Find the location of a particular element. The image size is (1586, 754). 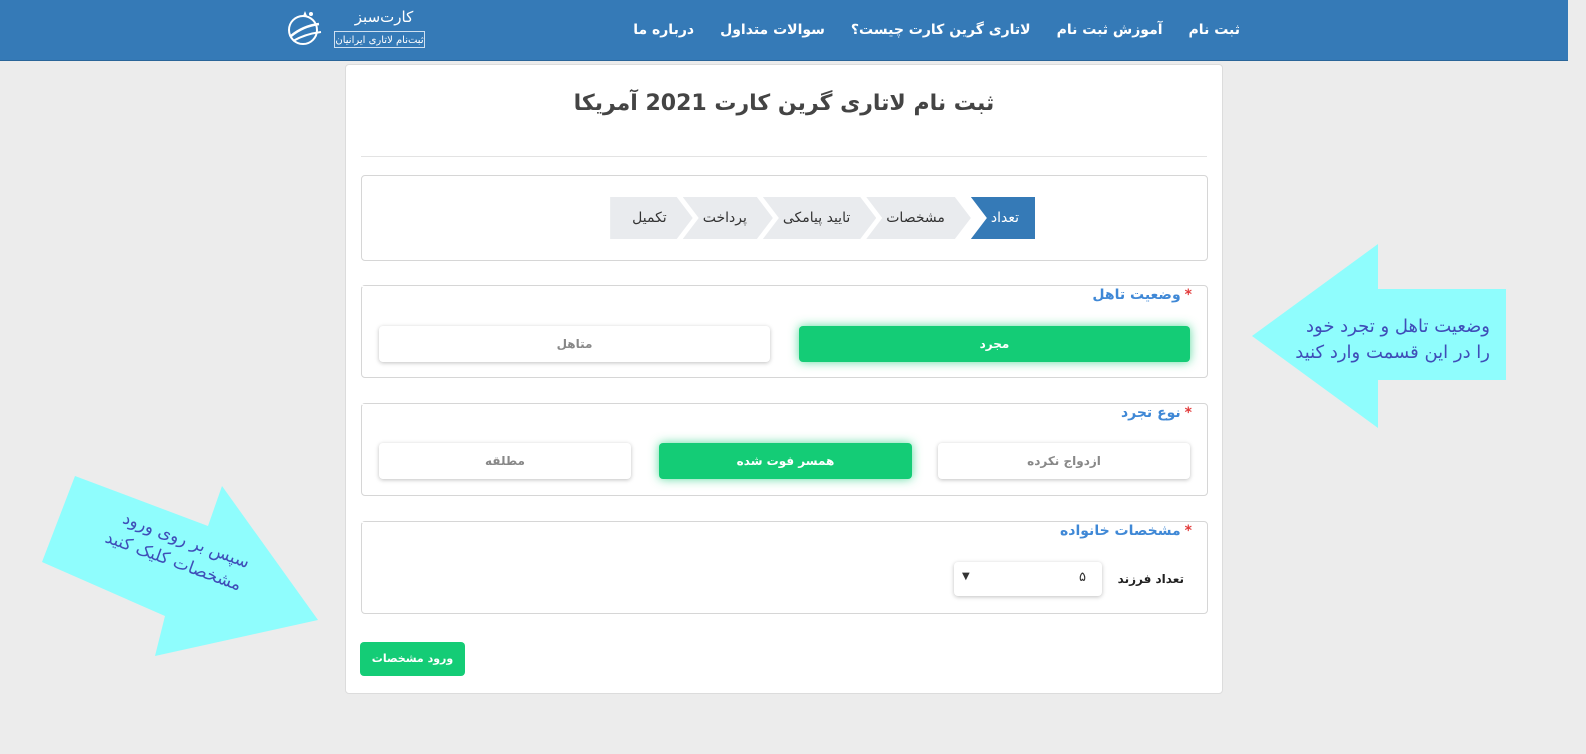

logo-title: کارت‌سبز is located at coordinates (384, 17).